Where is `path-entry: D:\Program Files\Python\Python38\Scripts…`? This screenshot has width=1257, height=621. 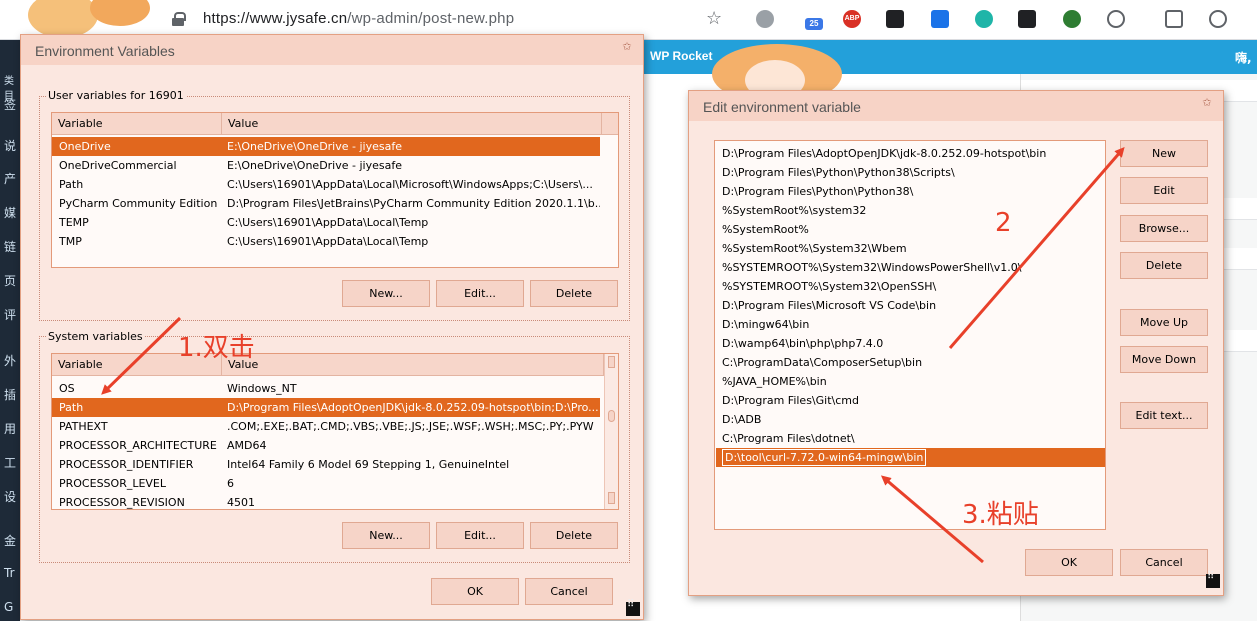
path-entry: D:\Program Files\Python\Python38\Scripts… is located at coordinates (838, 172).